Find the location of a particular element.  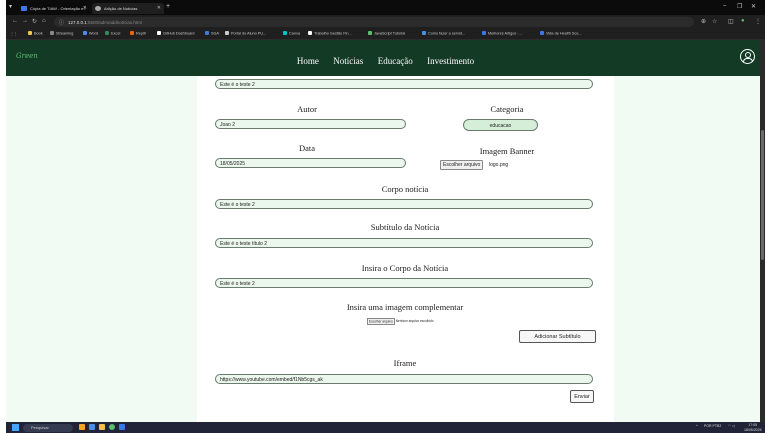

task-view-icon is located at coordinates (92, 427).